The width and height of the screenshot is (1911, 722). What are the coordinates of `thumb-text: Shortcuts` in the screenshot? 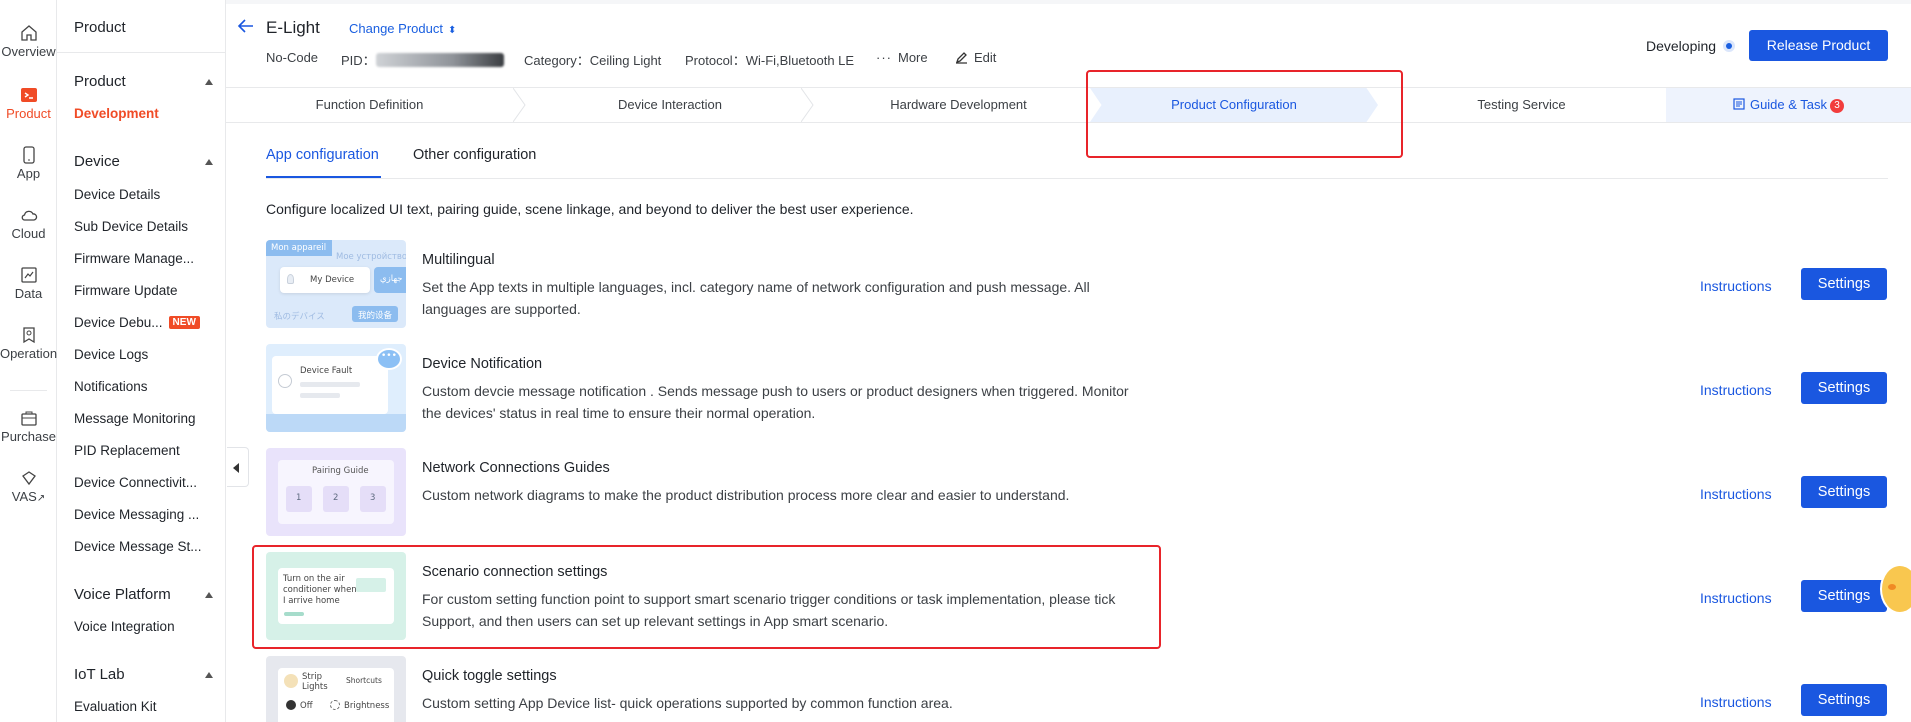 It's located at (364, 680).